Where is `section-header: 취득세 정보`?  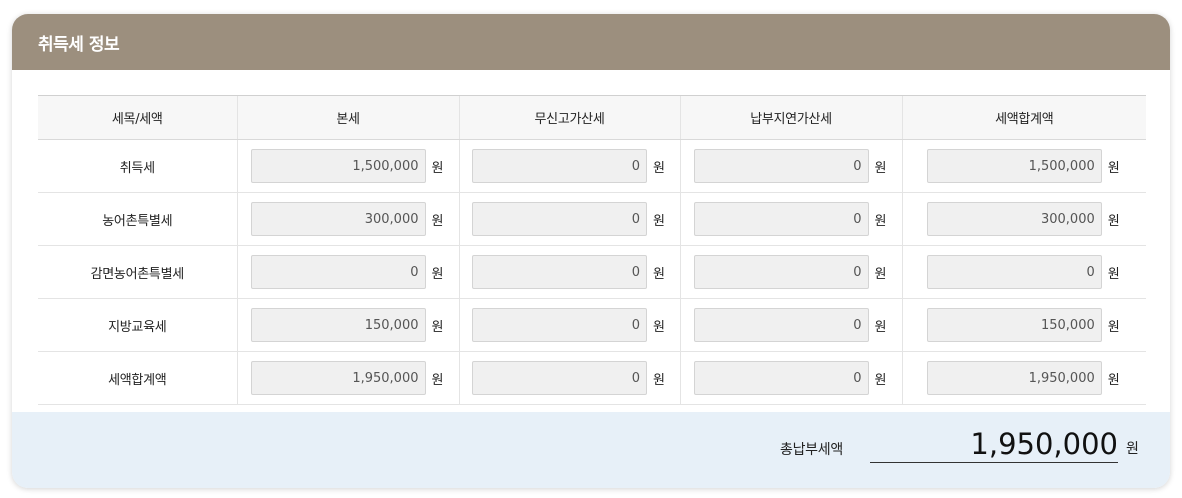 section-header: 취득세 정보 is located at coordinates (591, 42).